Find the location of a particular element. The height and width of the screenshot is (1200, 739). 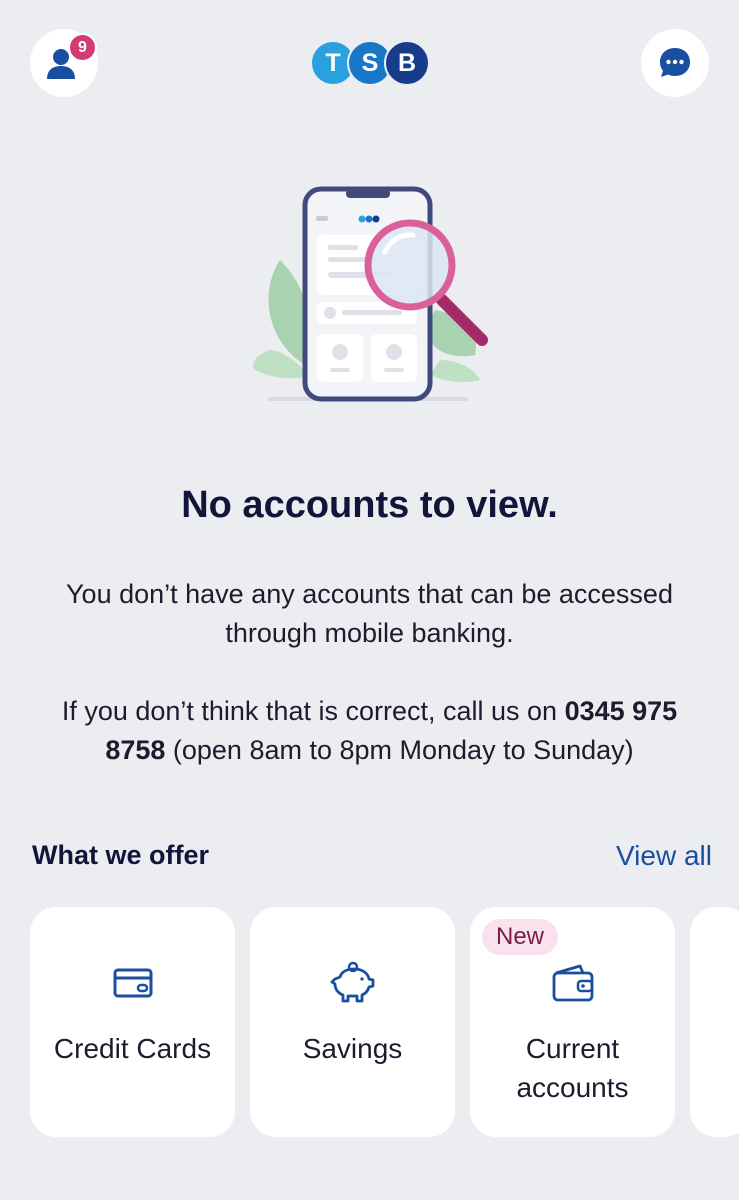

help-suffix: (open 8am to 8pm Monday to Sunday) is located at coordinates (399, 750).